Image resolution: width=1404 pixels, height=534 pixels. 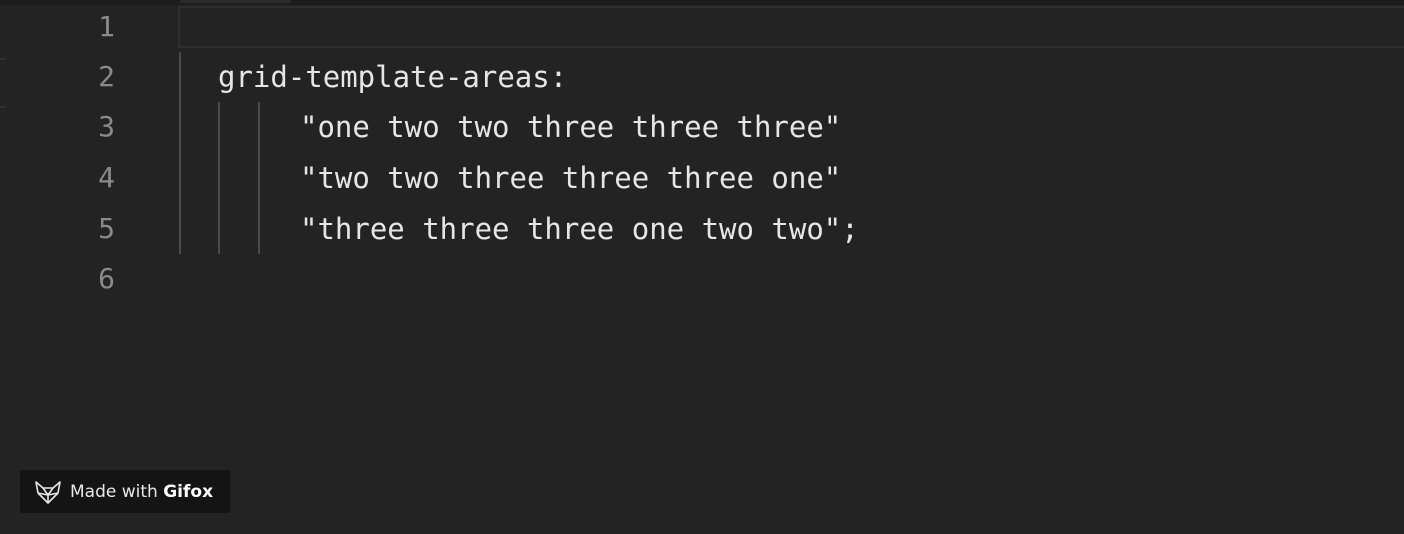 What do you see at coordinates (117, 491) in the screenshot?
I see `watermark-prefix: Made with` at bounding box center [117, 491].